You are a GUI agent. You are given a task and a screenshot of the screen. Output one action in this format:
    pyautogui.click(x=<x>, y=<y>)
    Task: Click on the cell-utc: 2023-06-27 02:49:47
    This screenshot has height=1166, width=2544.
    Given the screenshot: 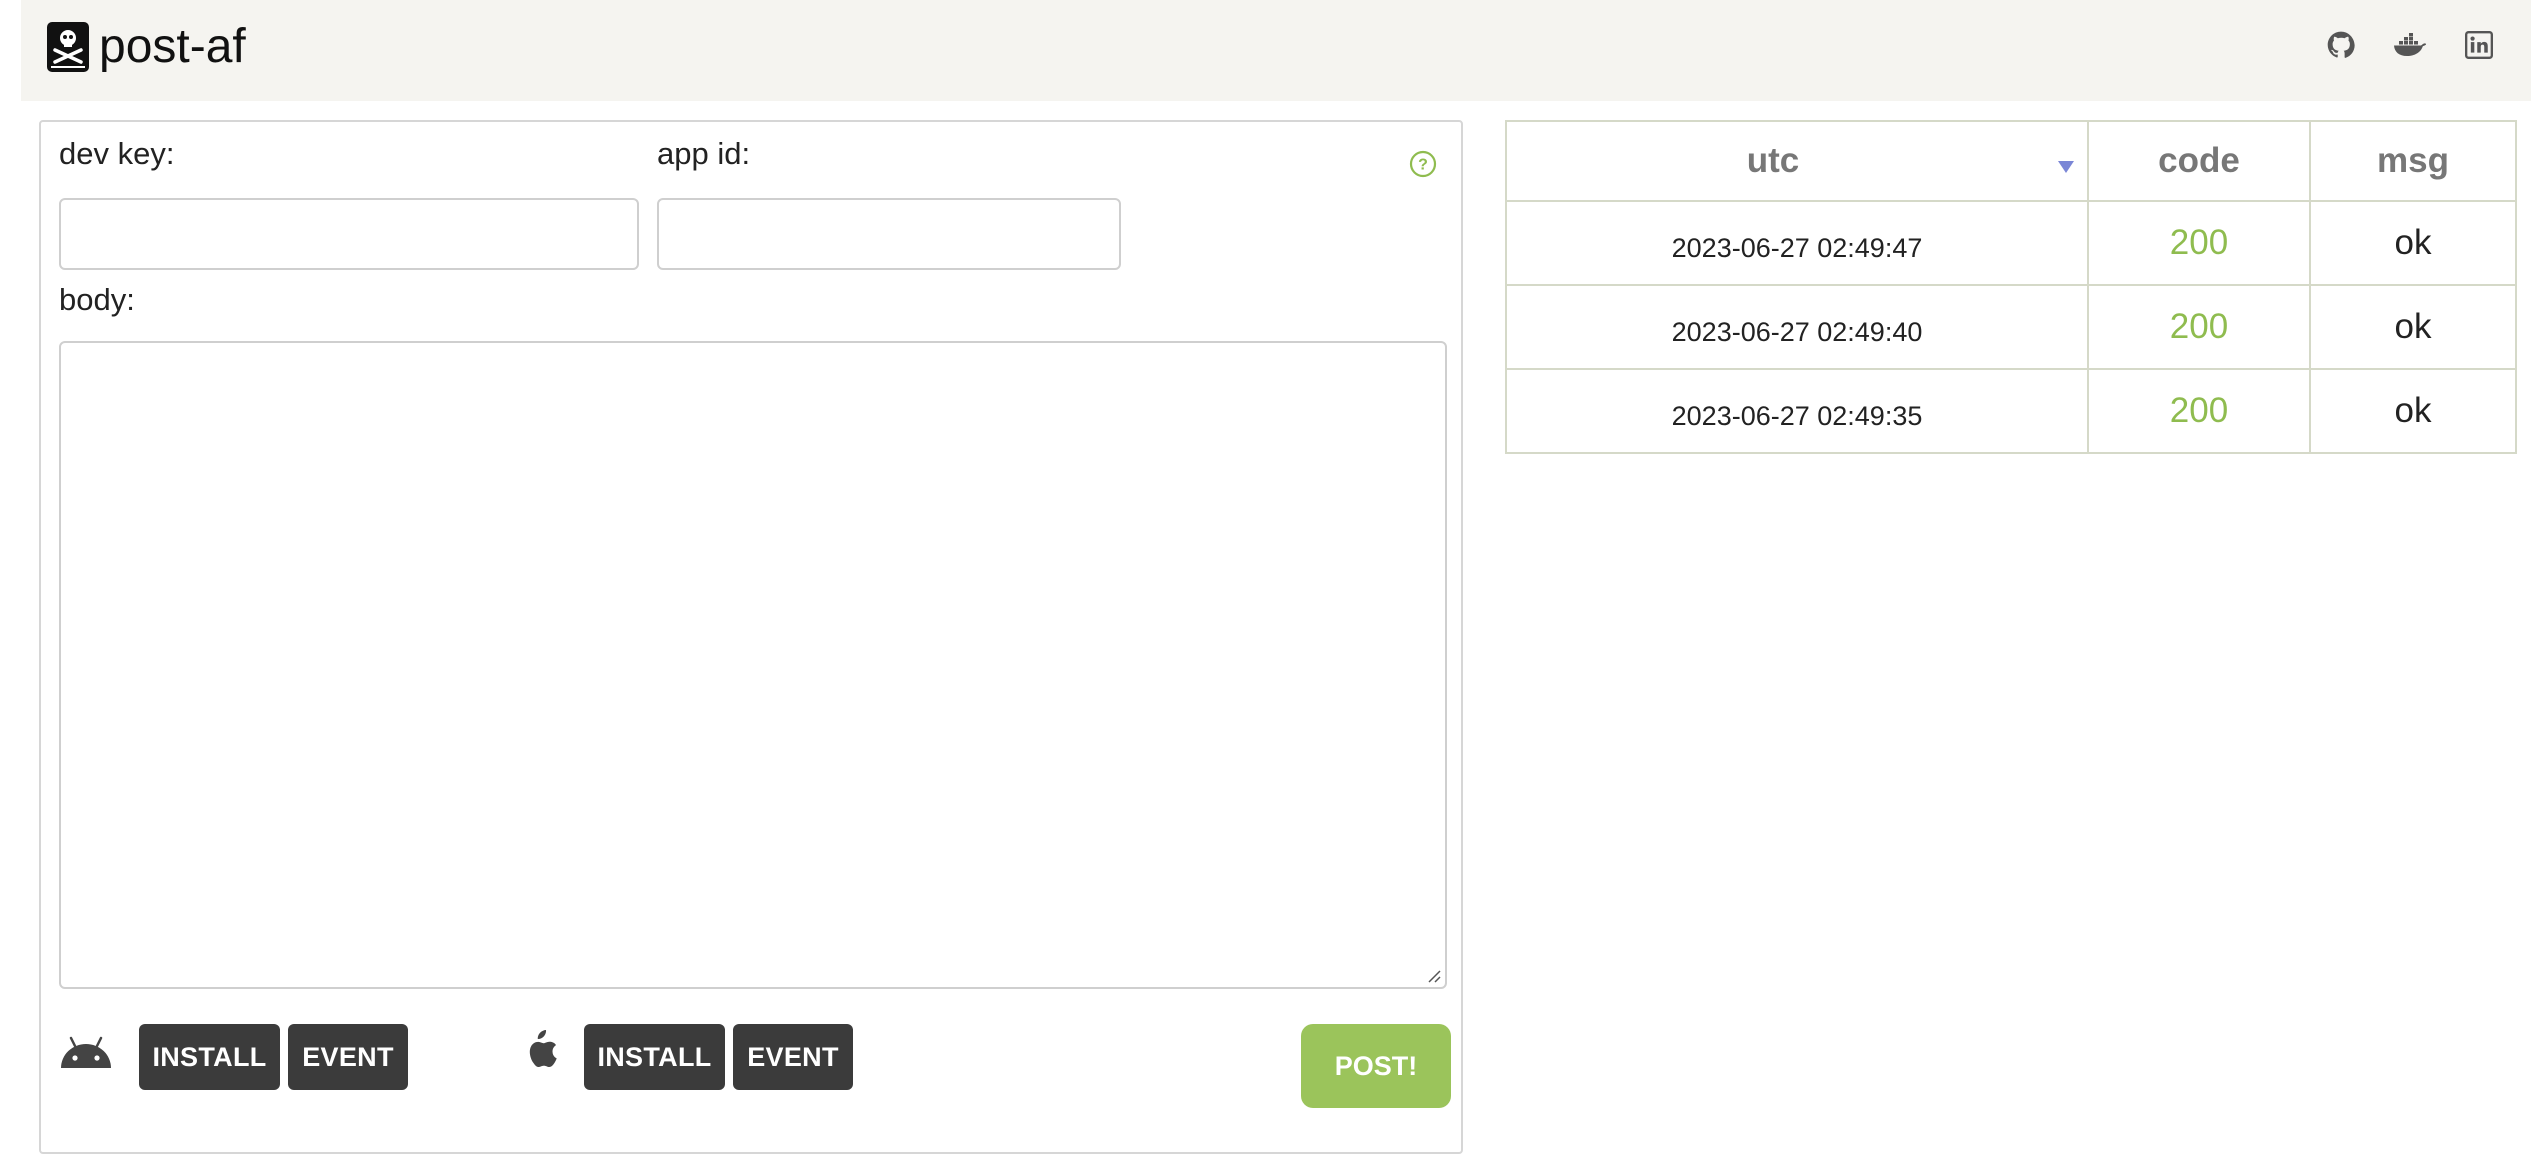 What is the action you would take?
    pyautogui.click(x=1797, y=243)
    